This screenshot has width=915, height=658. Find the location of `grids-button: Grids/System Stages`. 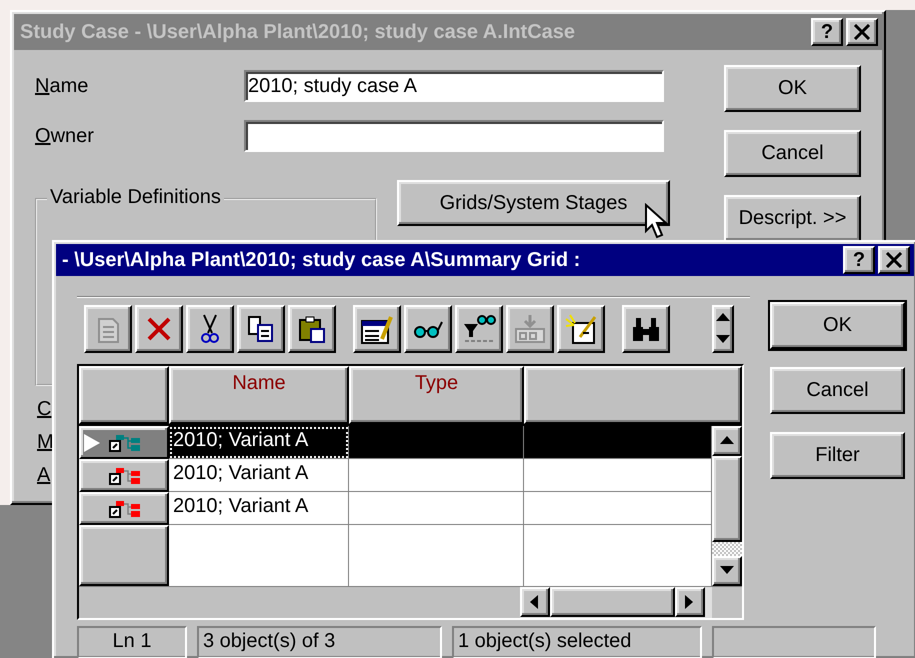

grids-button: Grids/System Stages is located at coordinates (533, 203).